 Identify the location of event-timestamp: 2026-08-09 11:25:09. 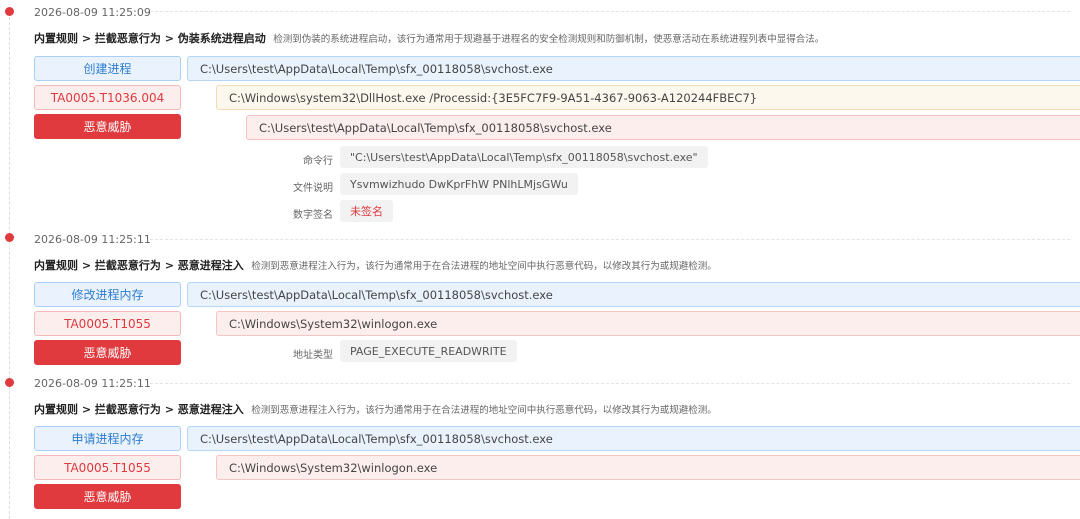
(92, 12).